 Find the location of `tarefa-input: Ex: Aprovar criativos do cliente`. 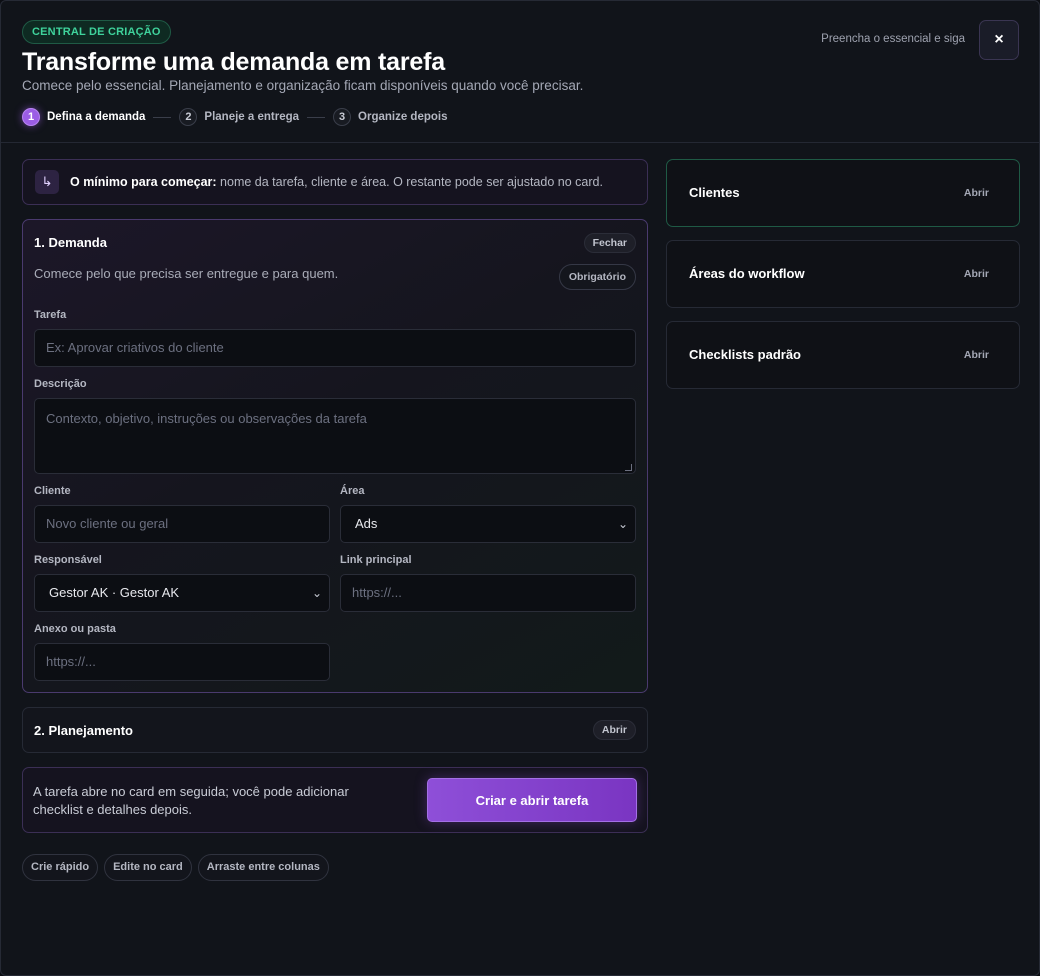

tarefa-input: Ex: Aprovar criativos do cliente is located at coordinates (335, 348).